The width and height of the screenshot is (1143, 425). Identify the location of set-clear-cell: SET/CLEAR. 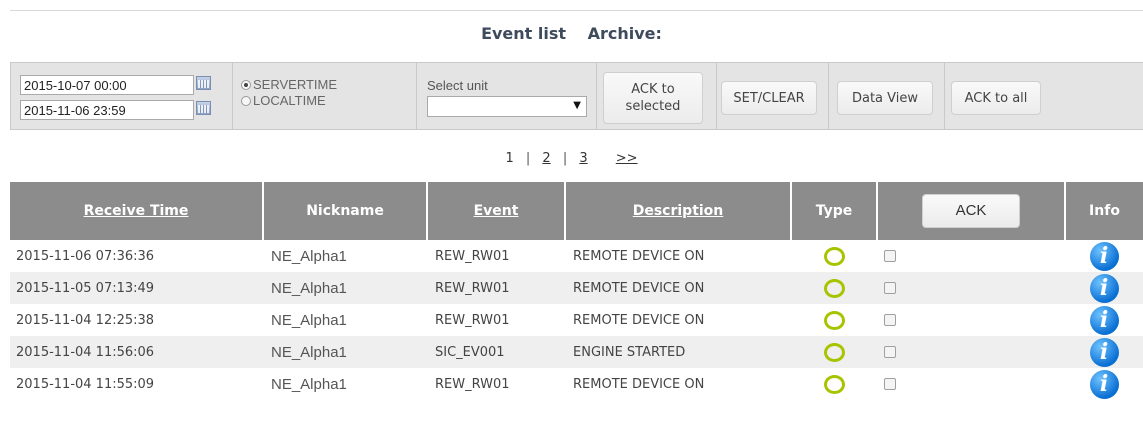
(773, 96).